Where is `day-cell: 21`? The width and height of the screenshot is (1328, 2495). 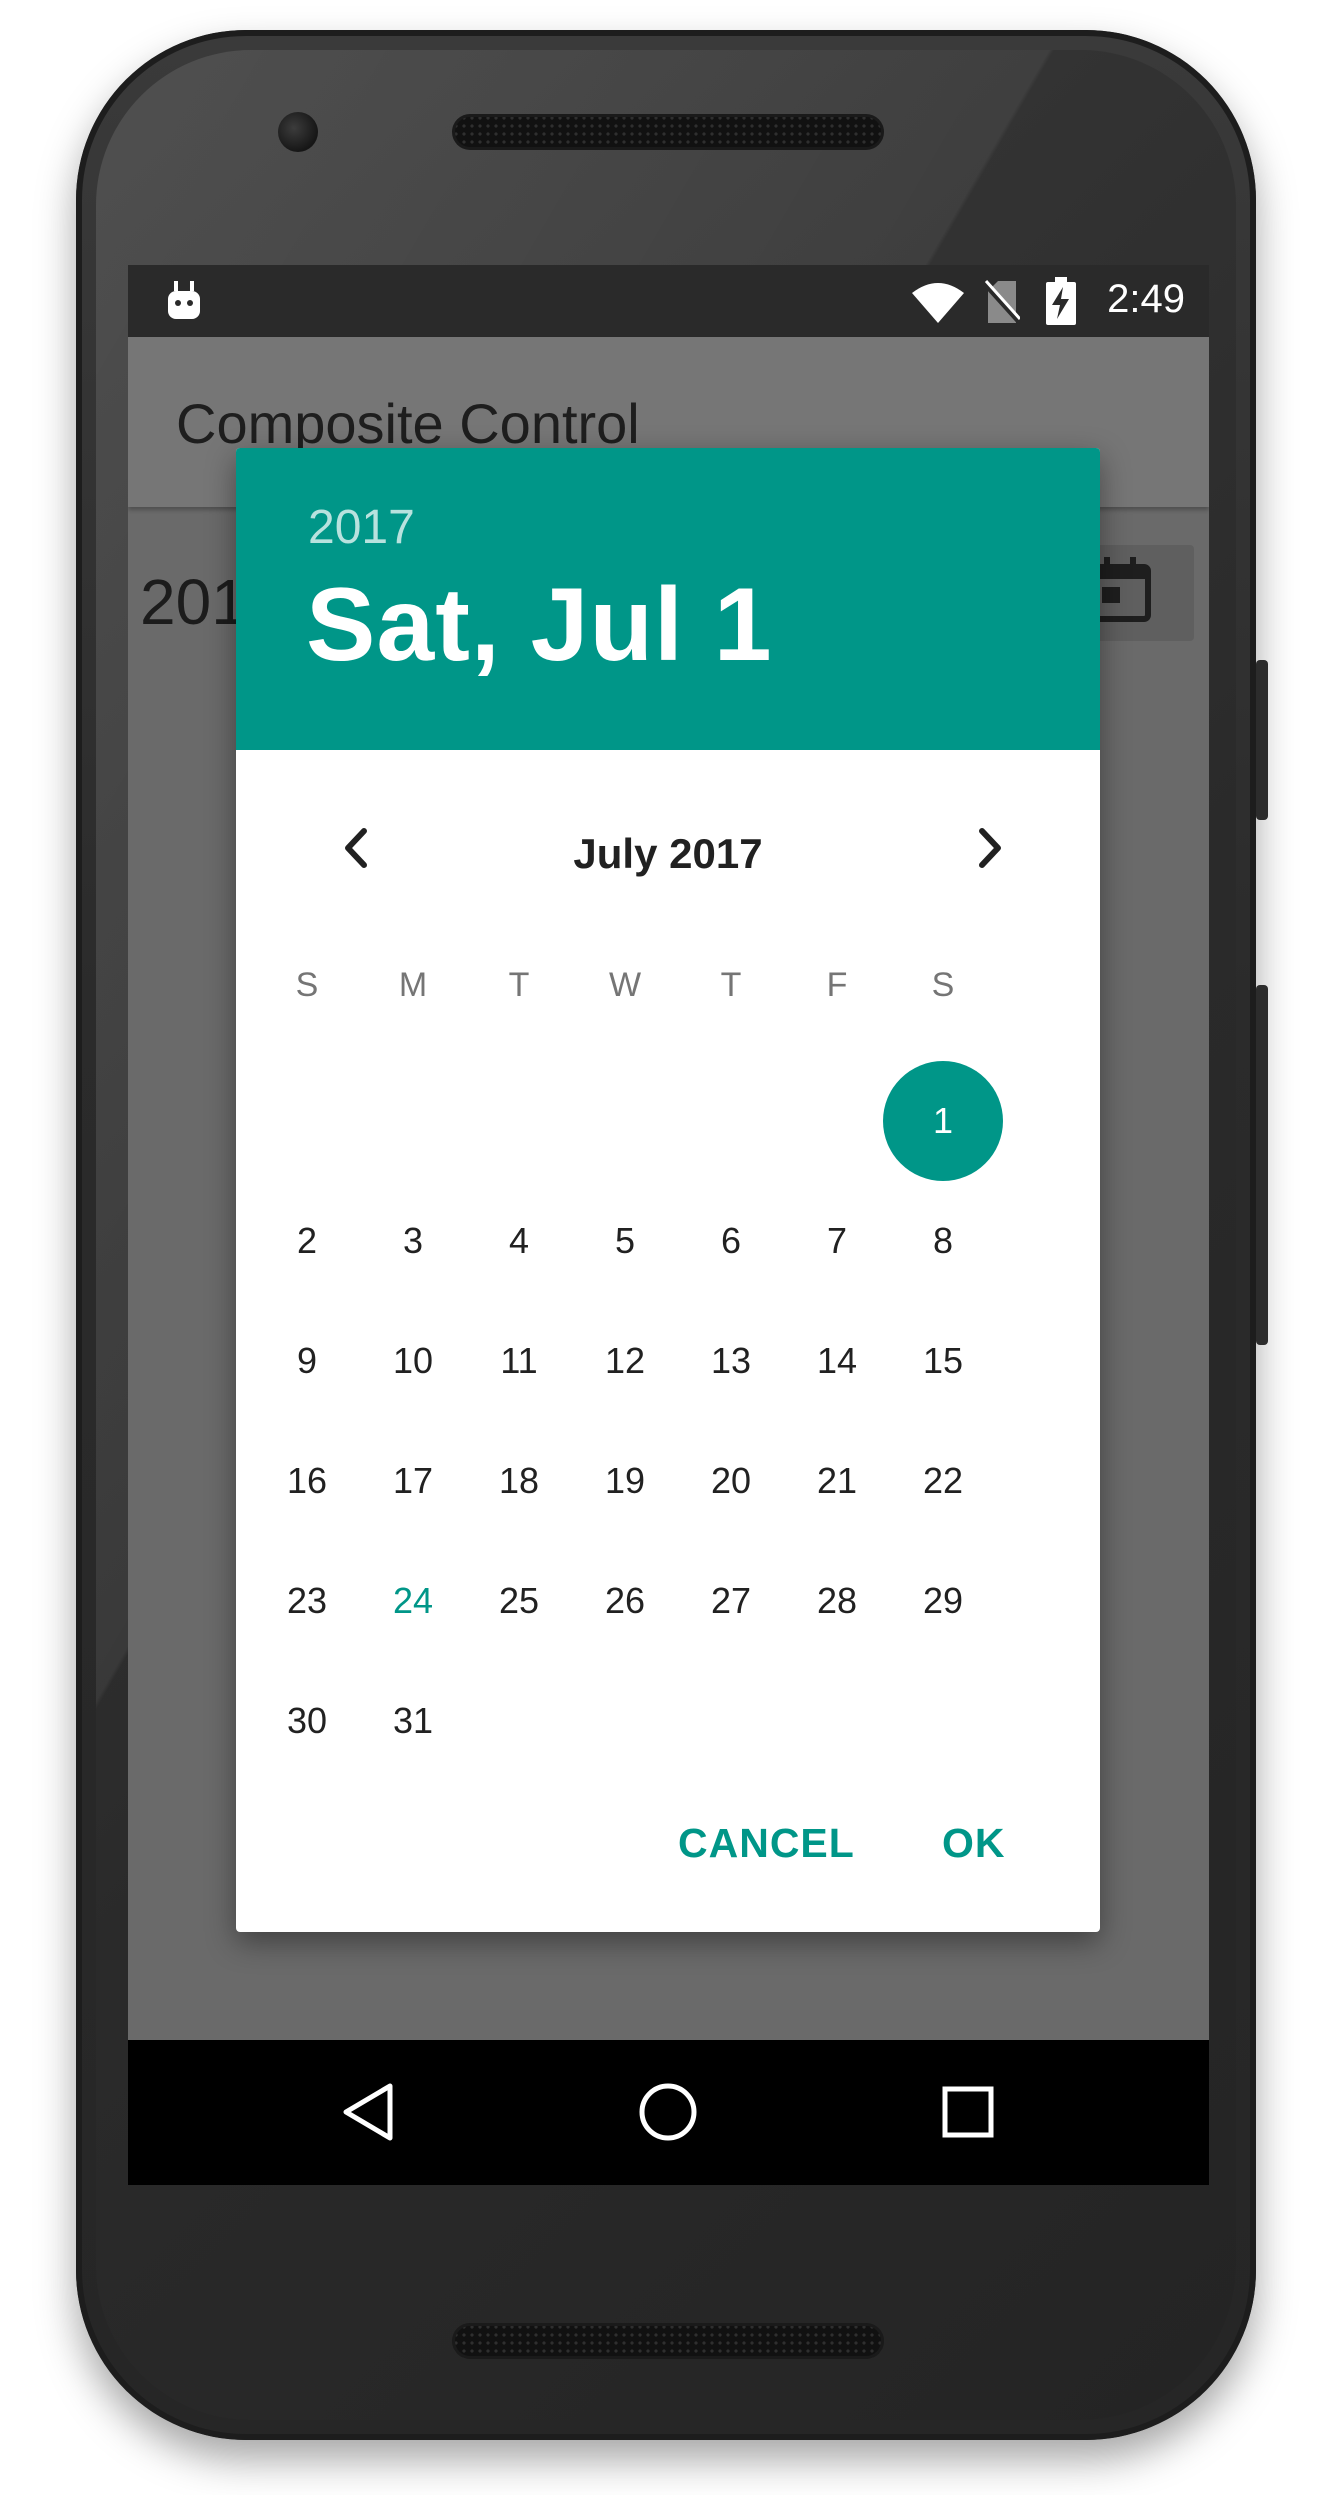 day-cell: 21 is located at coordinates (837, 1481).